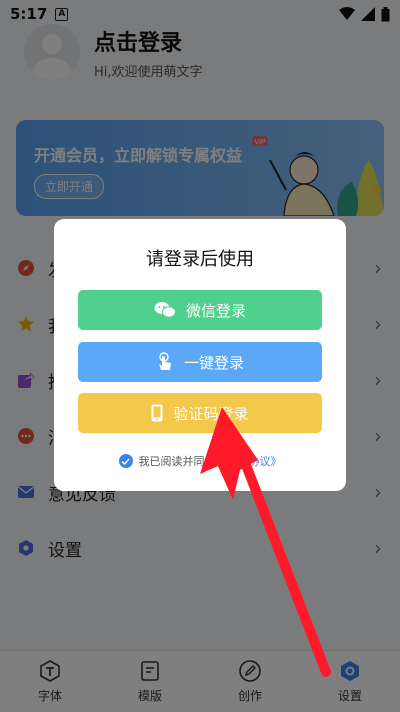 Image resolution: width=400 pixels, height=712 pixels. Describe the element at coordinates (265, 542) in the screenshot. I see `pointer-arrow-icon` at that location.